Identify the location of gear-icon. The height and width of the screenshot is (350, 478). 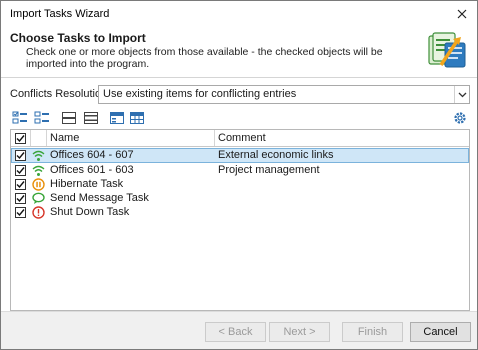
(460, 118).